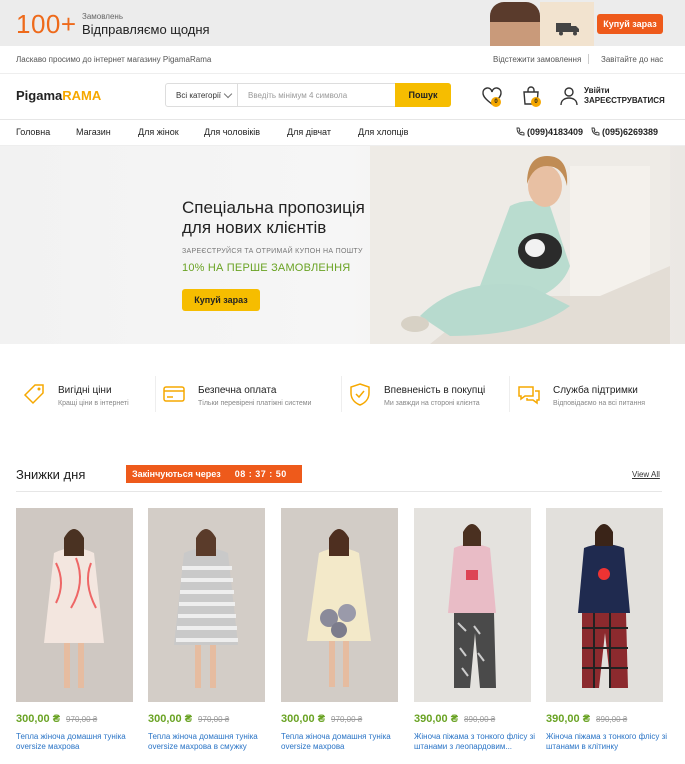  What do you see at coordinates (423, 95) in the screenshot?
I see `search-button: Пошук` at bounding box center [423, 95].